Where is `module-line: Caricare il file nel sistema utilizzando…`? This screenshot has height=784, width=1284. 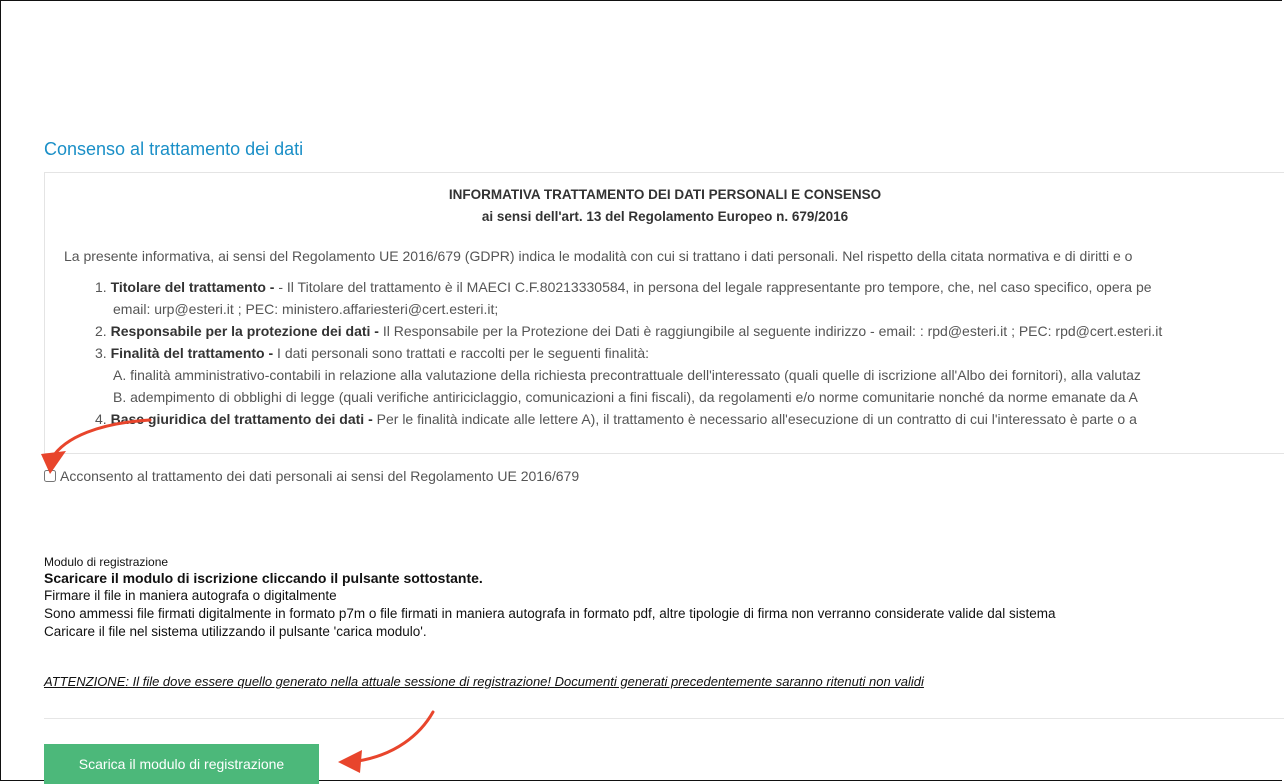 module-line: Caricare il file nel sistema utilizzando… is located at coordinates (235, 631).